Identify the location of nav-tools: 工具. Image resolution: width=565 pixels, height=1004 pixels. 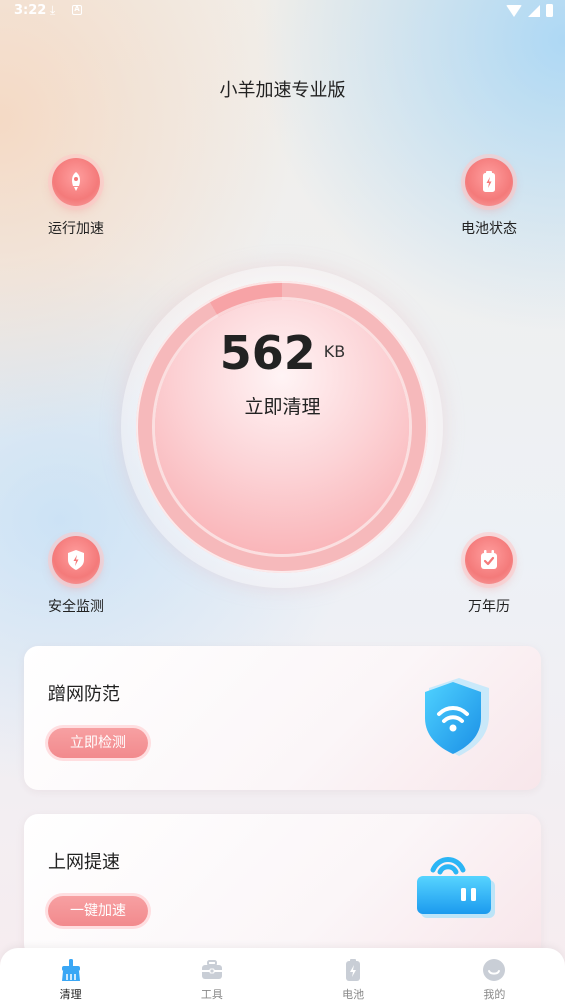
(211, 976).